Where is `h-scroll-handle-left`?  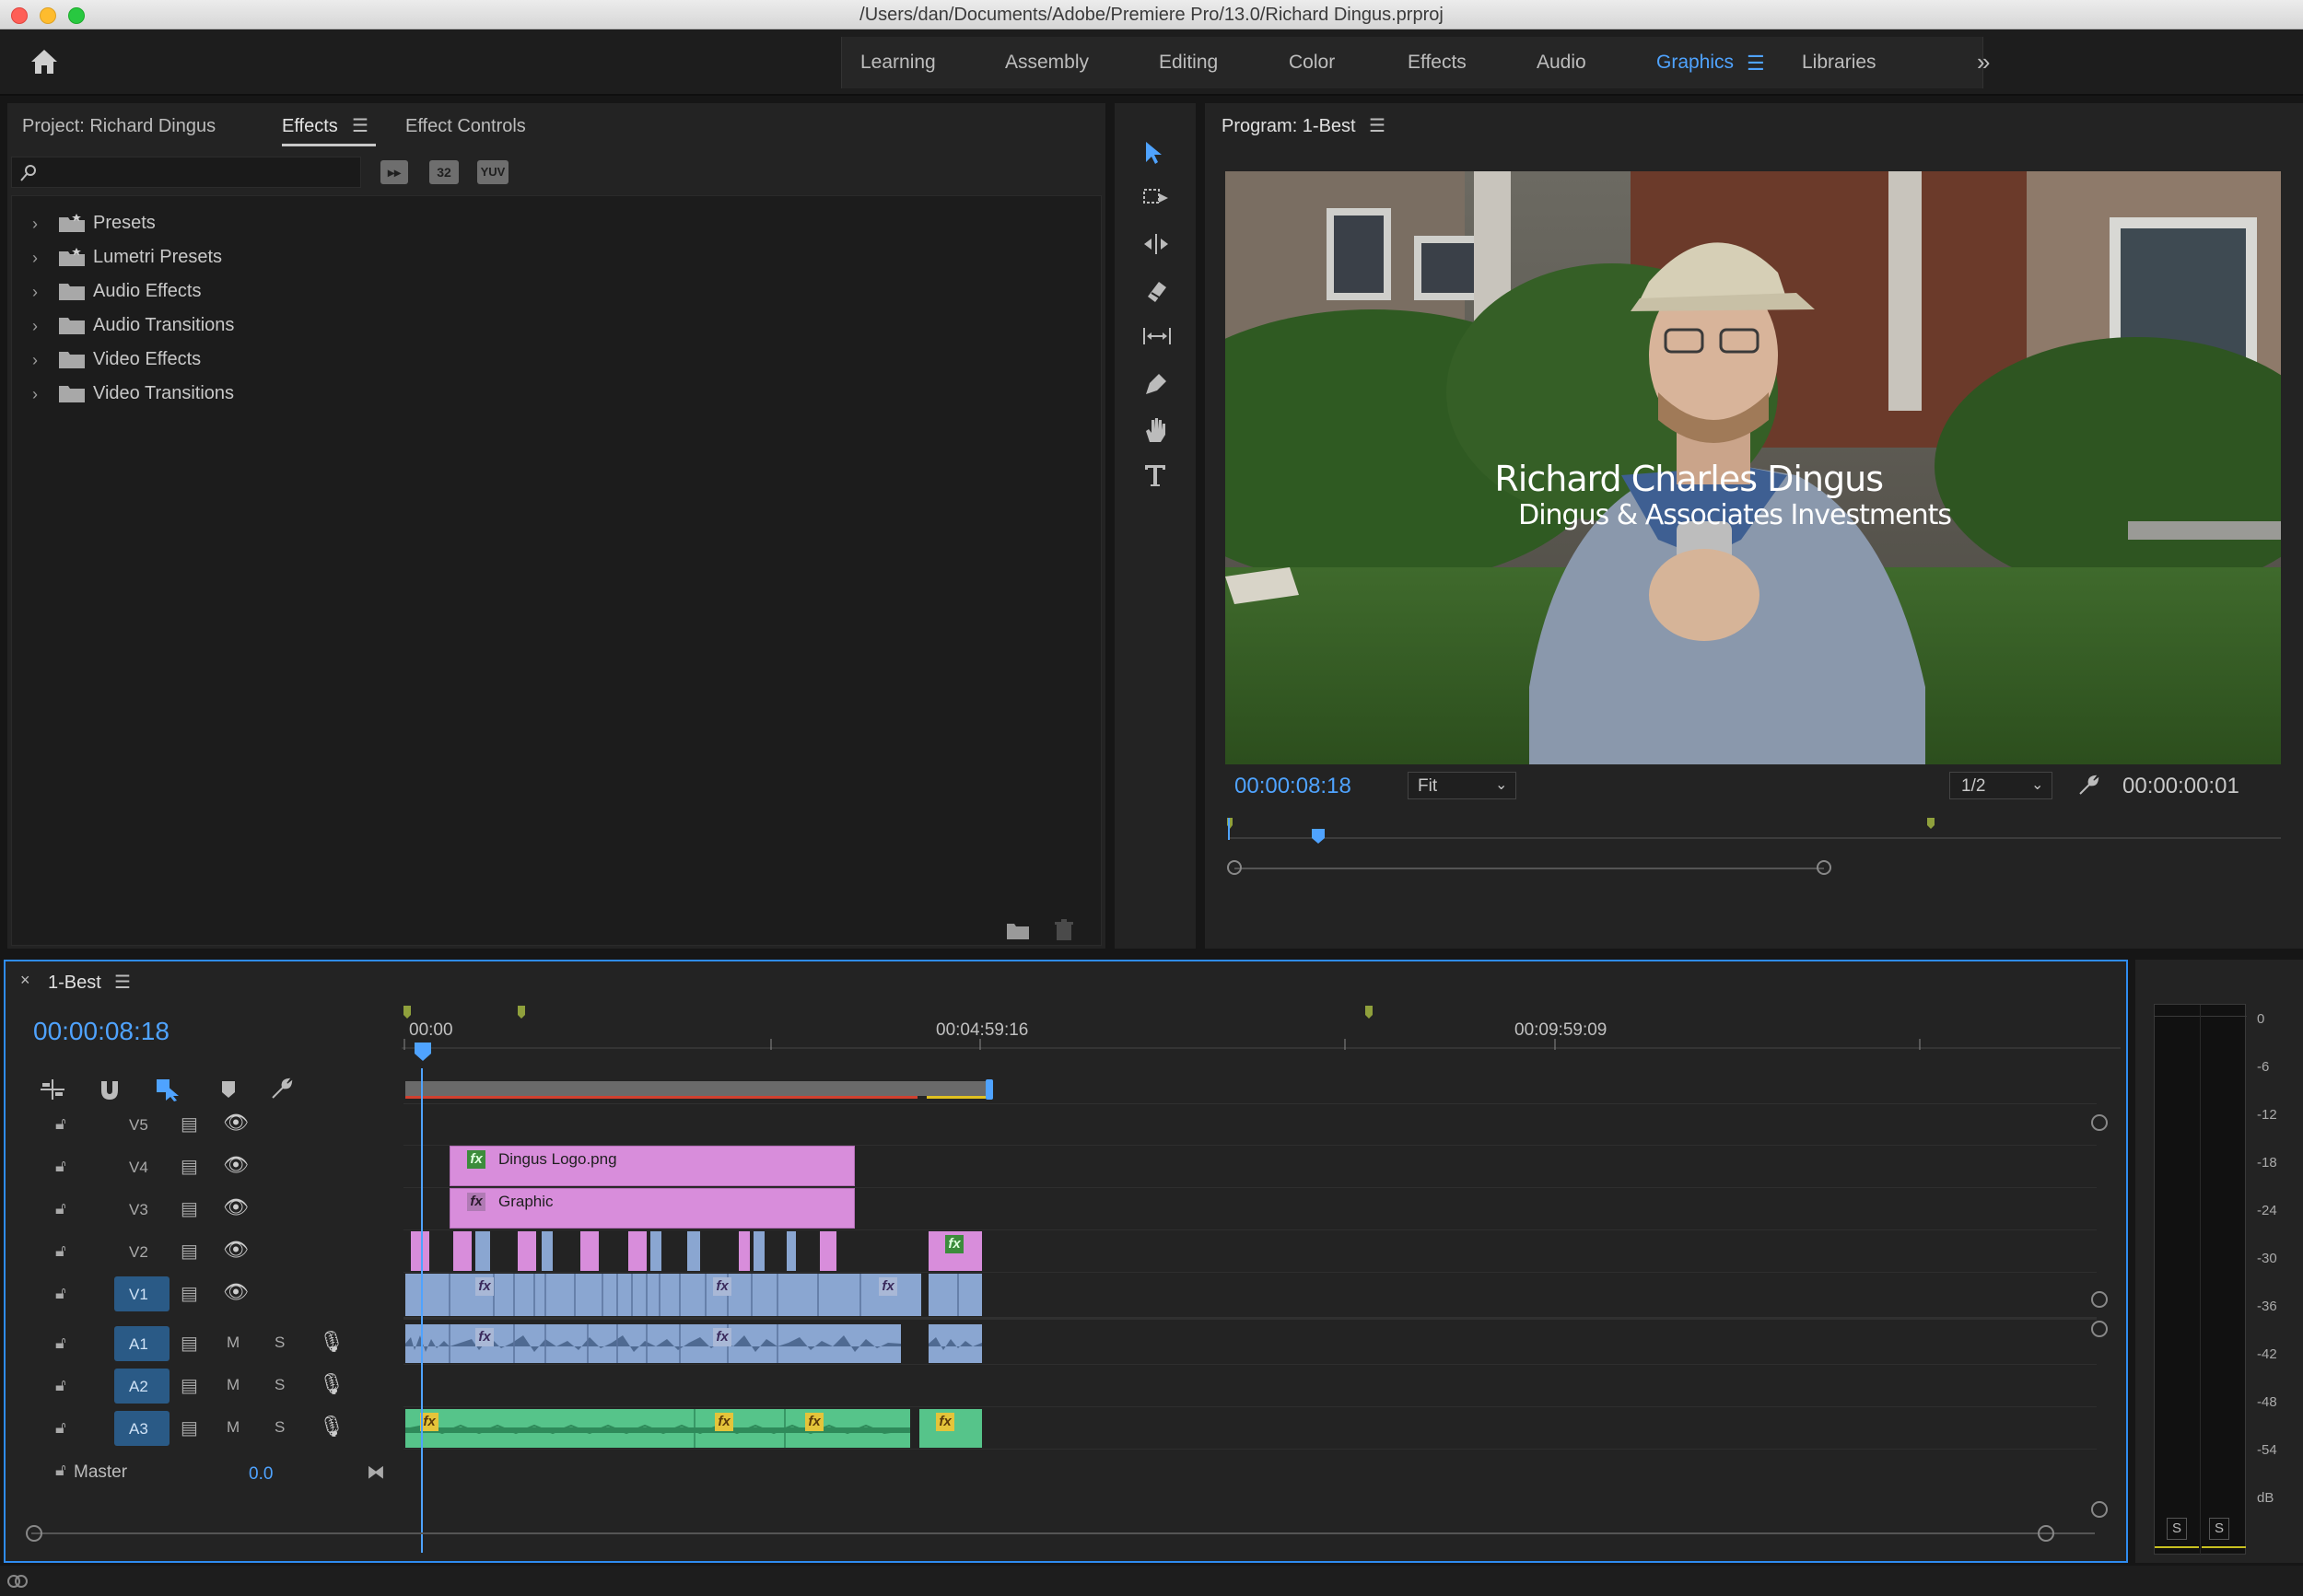
h-scroll-handle-left is located at coordinates (34, 1534).